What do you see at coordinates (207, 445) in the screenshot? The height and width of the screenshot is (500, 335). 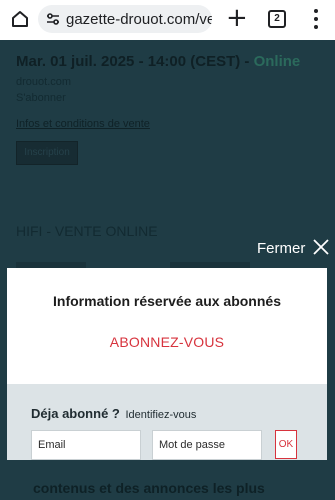 I see `password-field` at bounding box center [207, 445].